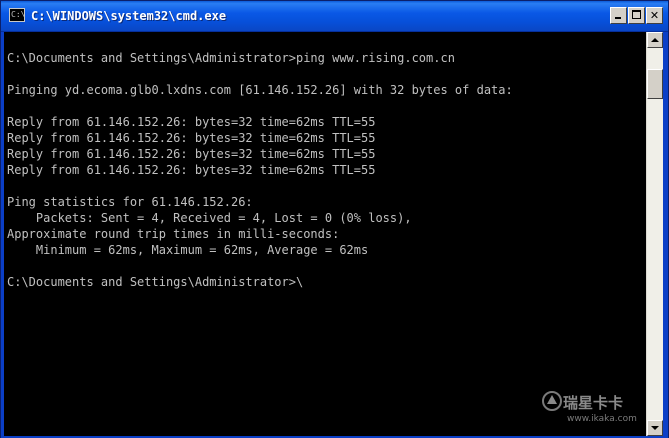  Describe the element at coordinates (654, 234) in the screenshot. I see `vertical-scrollbar` at that location.